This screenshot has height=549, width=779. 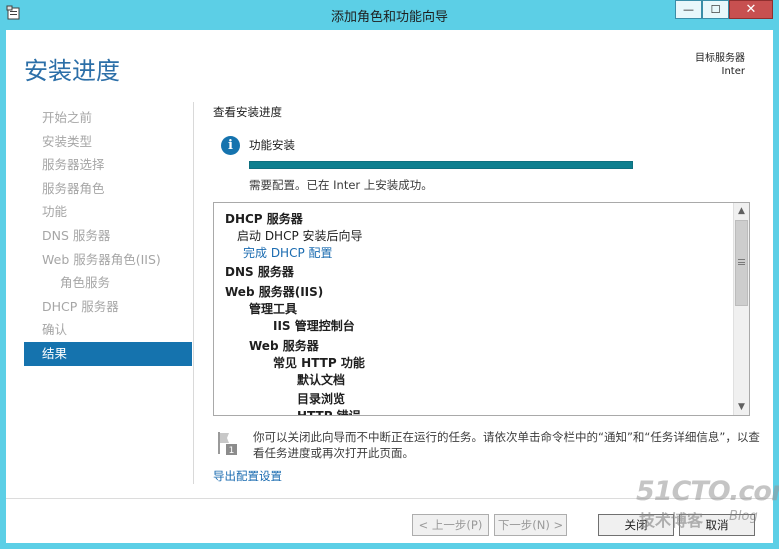 What do you see at coordinates (108, 118) in the screenshot?
I see `nav-step: 开始之前` at bounding box center [108, 118].